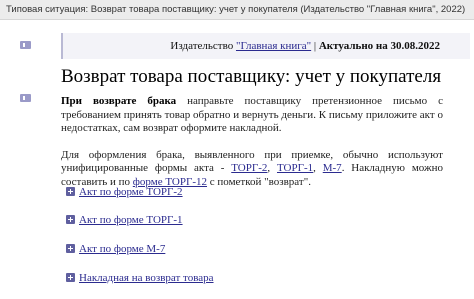 The width and height of the screenshot is (474, 299). Describe the element at coordinates (196, 192) in the screenshot. I see `attachment-item: Акт по форме ТОРГ-2` at that location.